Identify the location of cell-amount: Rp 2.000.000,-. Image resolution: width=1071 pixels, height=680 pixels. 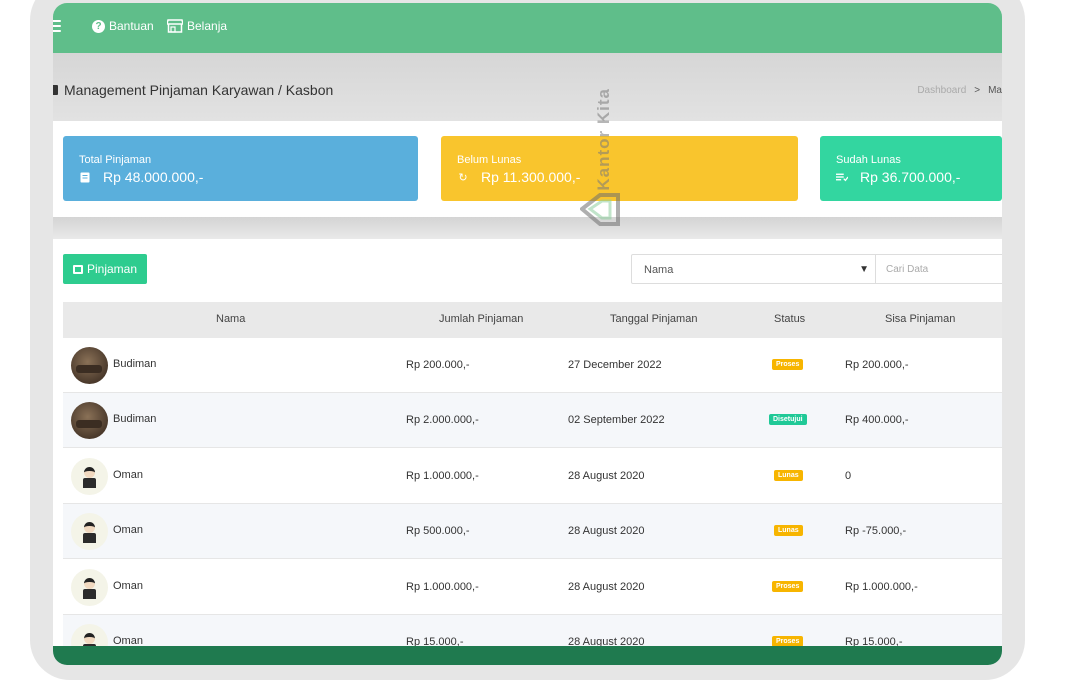
(442, 420).